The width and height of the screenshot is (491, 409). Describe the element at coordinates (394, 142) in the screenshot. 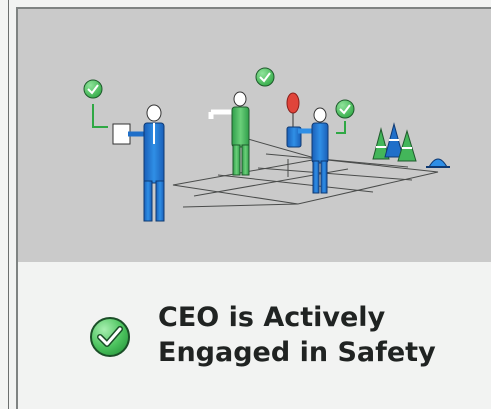

I see `traffic-cones` at that location.